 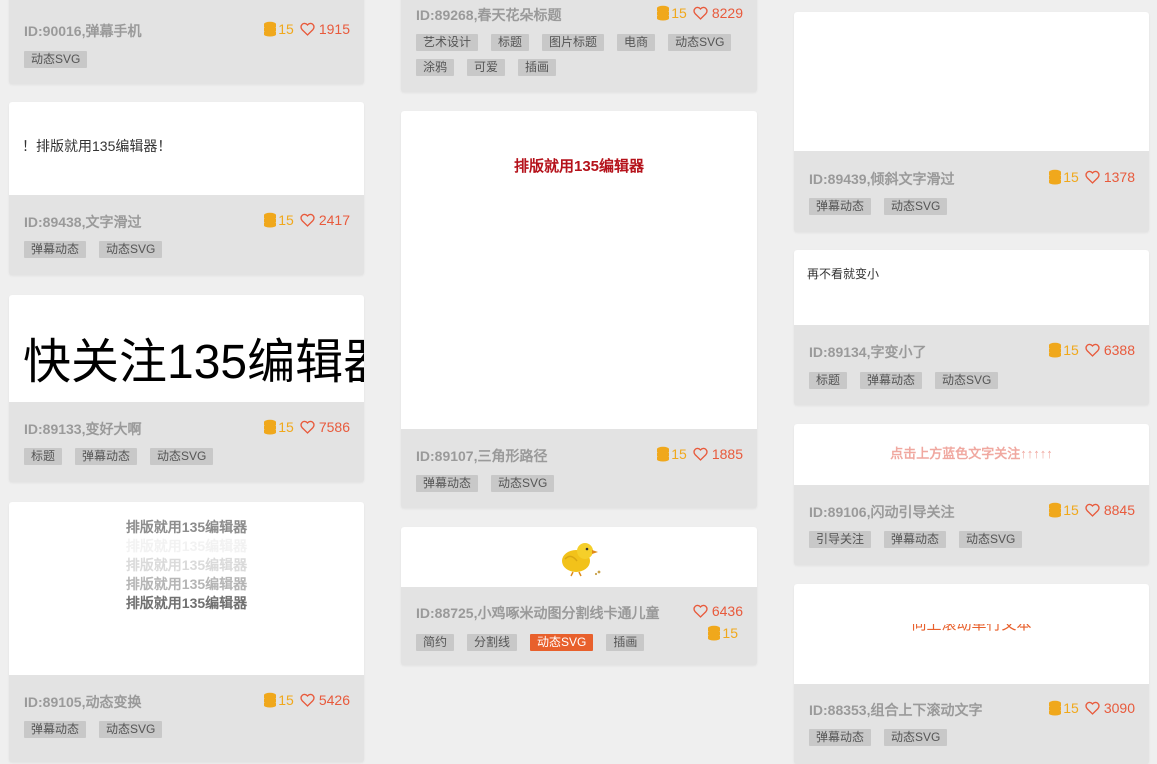 What do you see at coordinates (435, 67) in the screenshot?
I see `tag: 涂鸦` at bounding box center [435, 67].